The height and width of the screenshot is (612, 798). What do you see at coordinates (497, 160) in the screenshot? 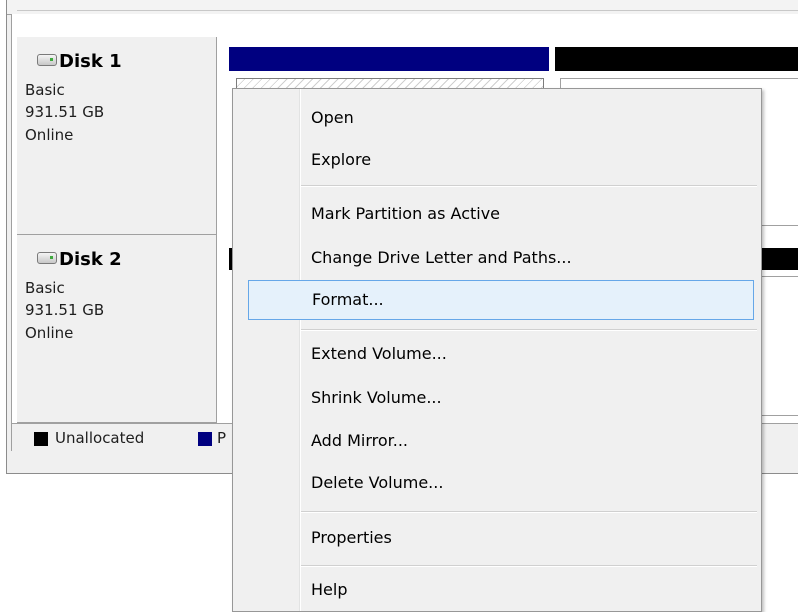
I see `menu-item-explore: Explore` at bounding box center [497, 160].